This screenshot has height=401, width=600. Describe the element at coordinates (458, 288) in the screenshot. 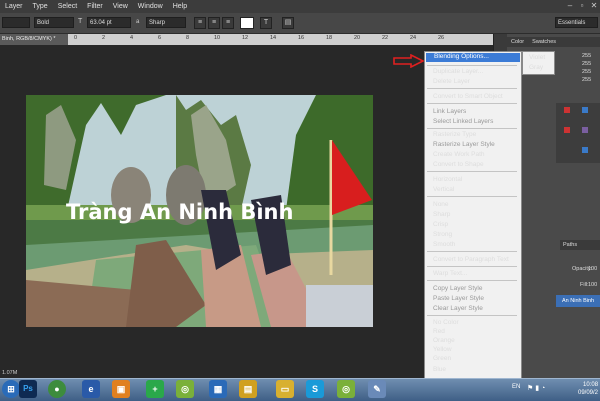

I see `menu-item-copy-layer-style: Copy Layer Style` at that location.